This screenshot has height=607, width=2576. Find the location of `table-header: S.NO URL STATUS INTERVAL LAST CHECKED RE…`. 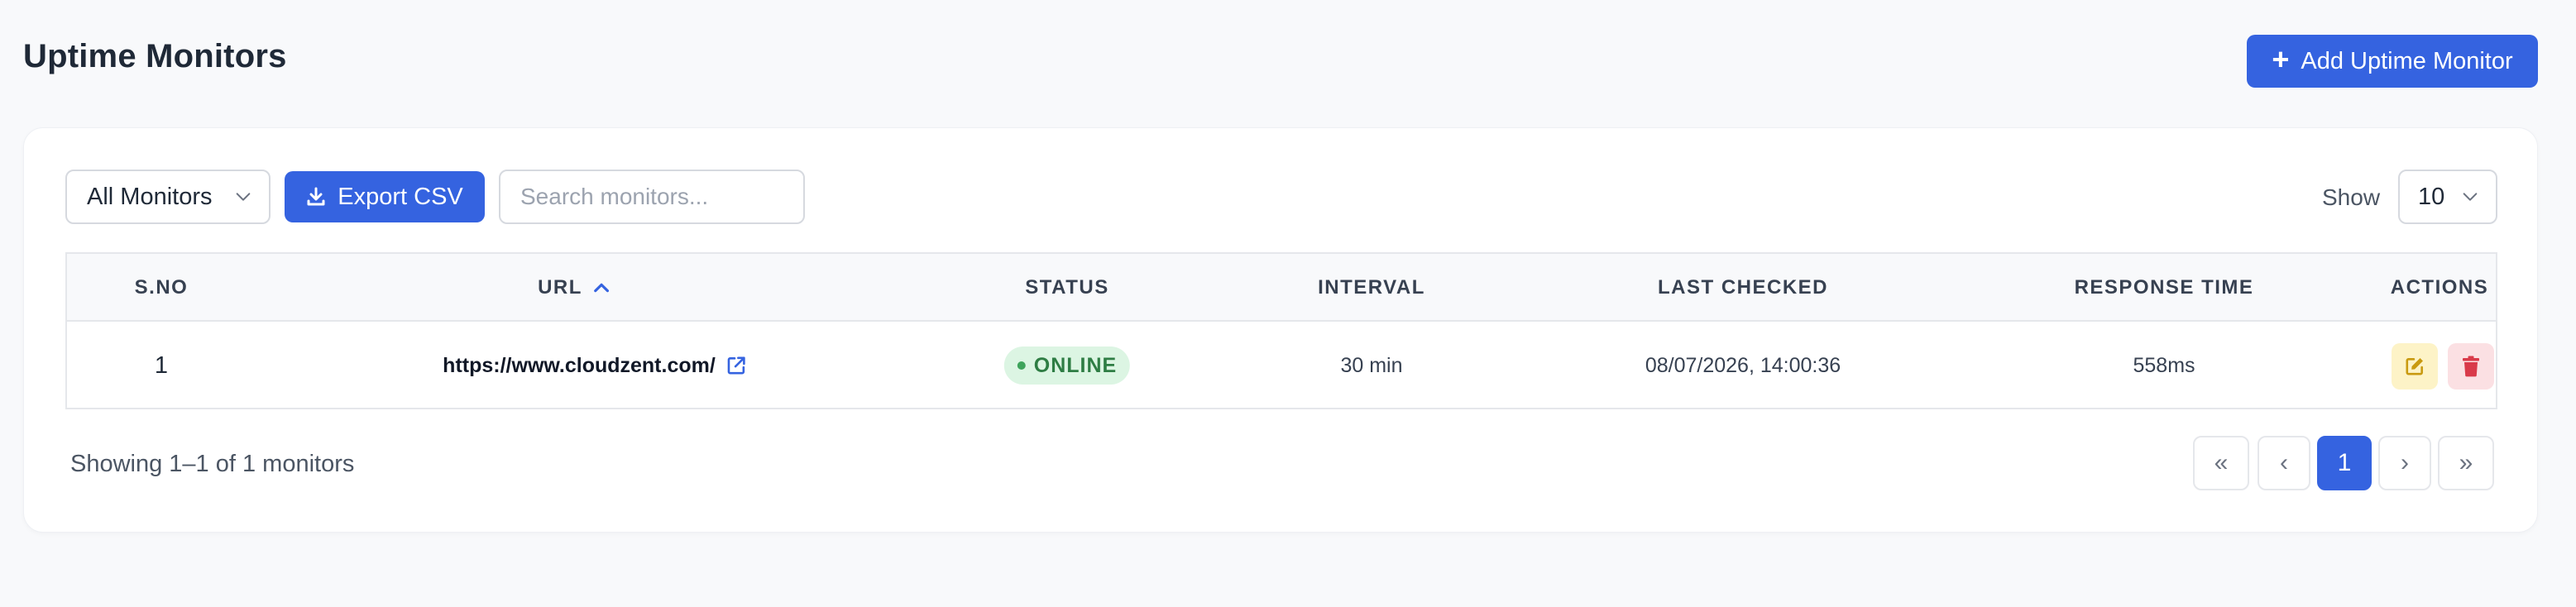

table-header: S.NO URL STATUS INTERVAL LAST CHECKED RE… is located at coordinates (1281, 288).